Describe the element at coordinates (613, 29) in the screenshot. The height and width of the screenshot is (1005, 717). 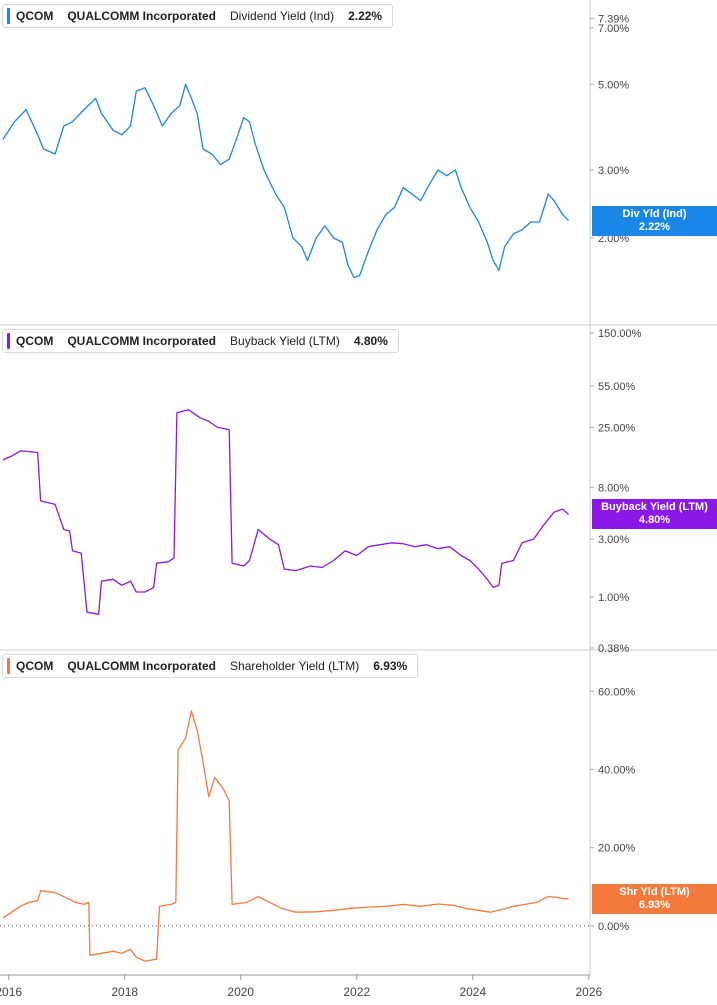
I see `y-tick-label: 7.00%` at that location.